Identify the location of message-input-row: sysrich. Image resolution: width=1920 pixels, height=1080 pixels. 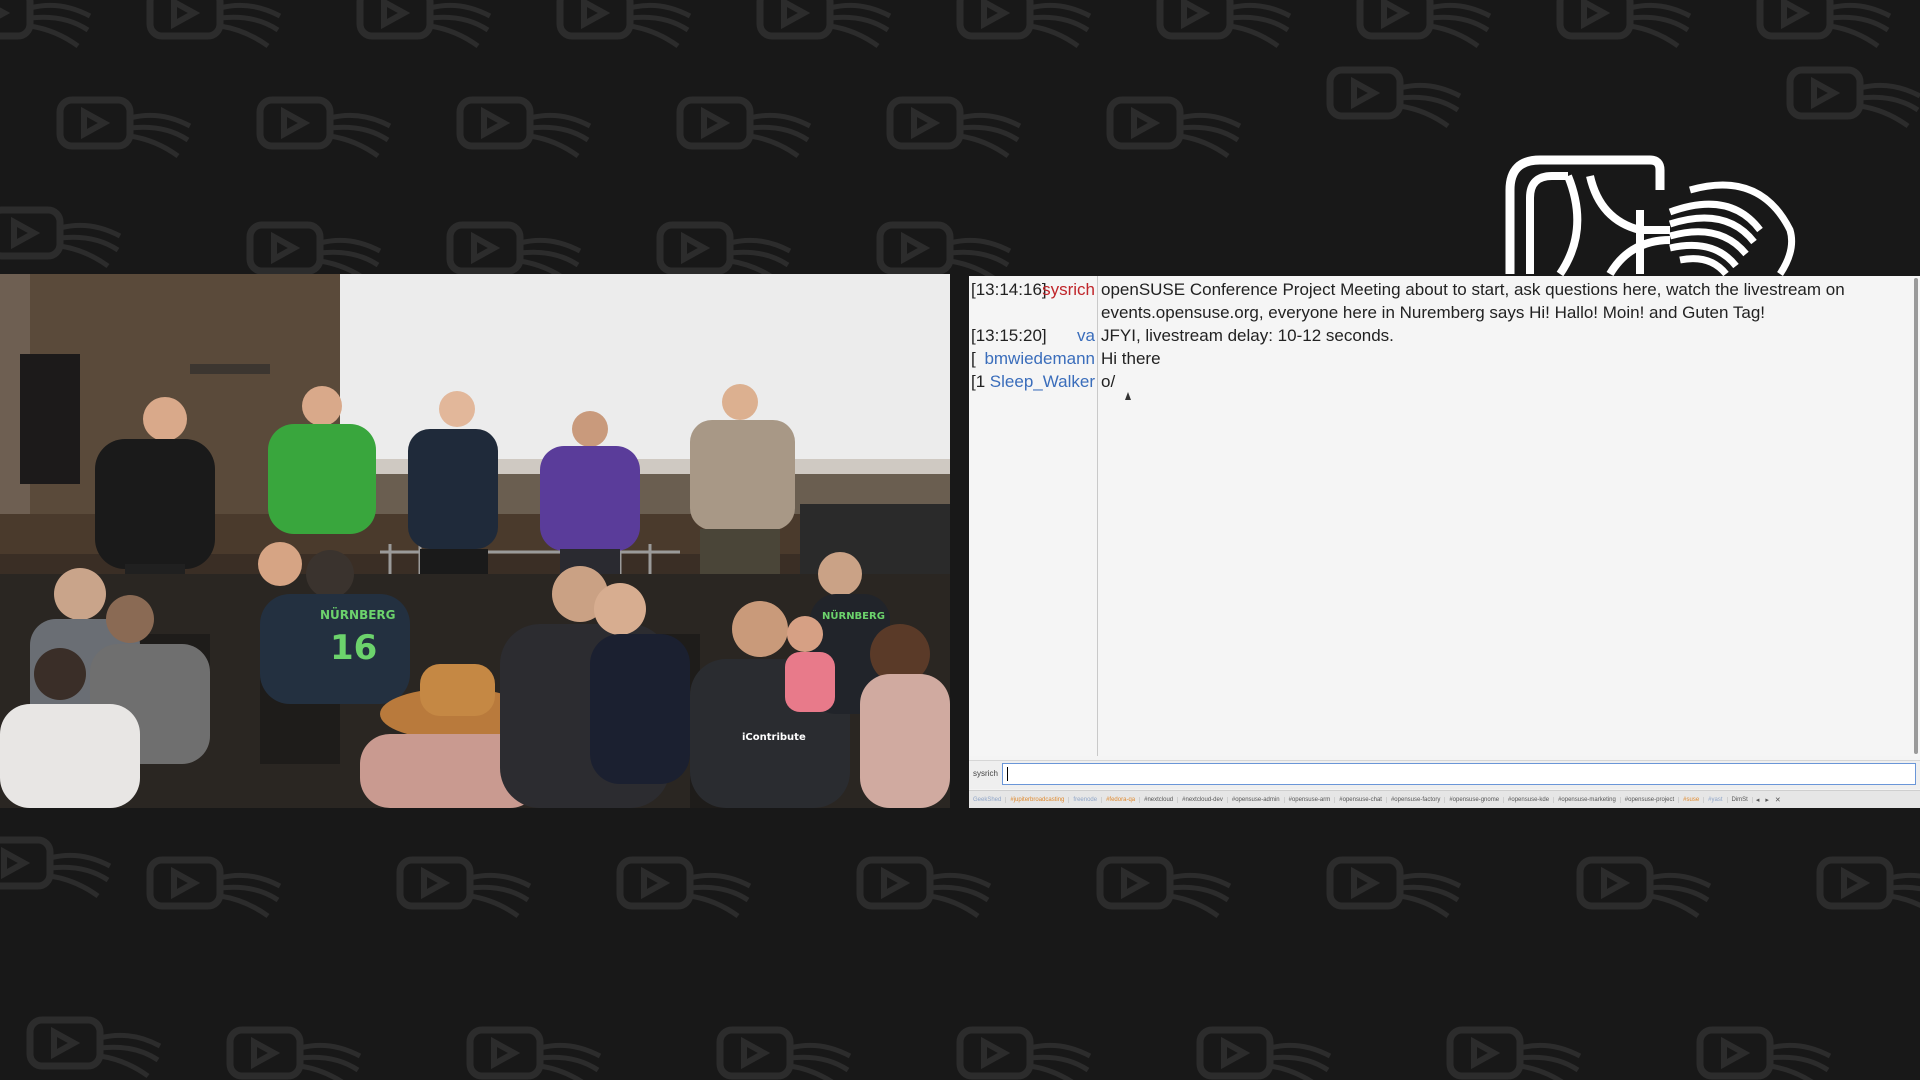
(1444, 774).